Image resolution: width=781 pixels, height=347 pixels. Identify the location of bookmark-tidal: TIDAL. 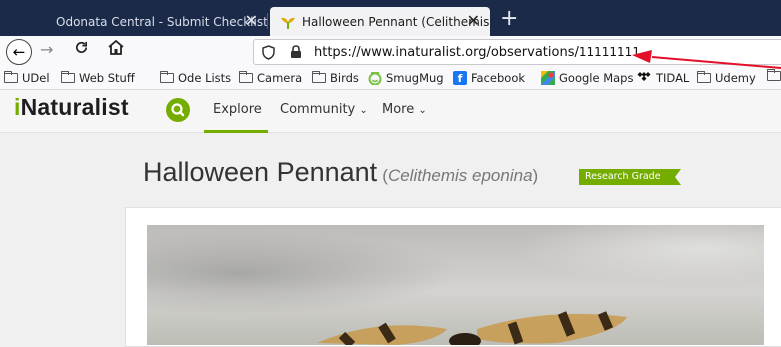
(662, 78).